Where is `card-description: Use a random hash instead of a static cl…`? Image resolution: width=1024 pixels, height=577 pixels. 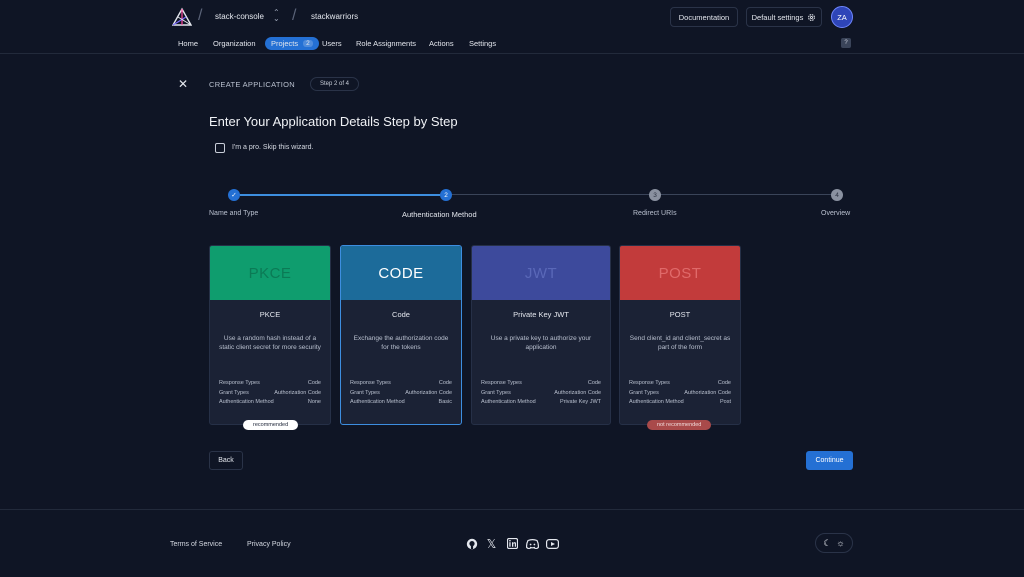
card-description: Use a random hash instead of a static cl… is located at coordinates (270, 343).